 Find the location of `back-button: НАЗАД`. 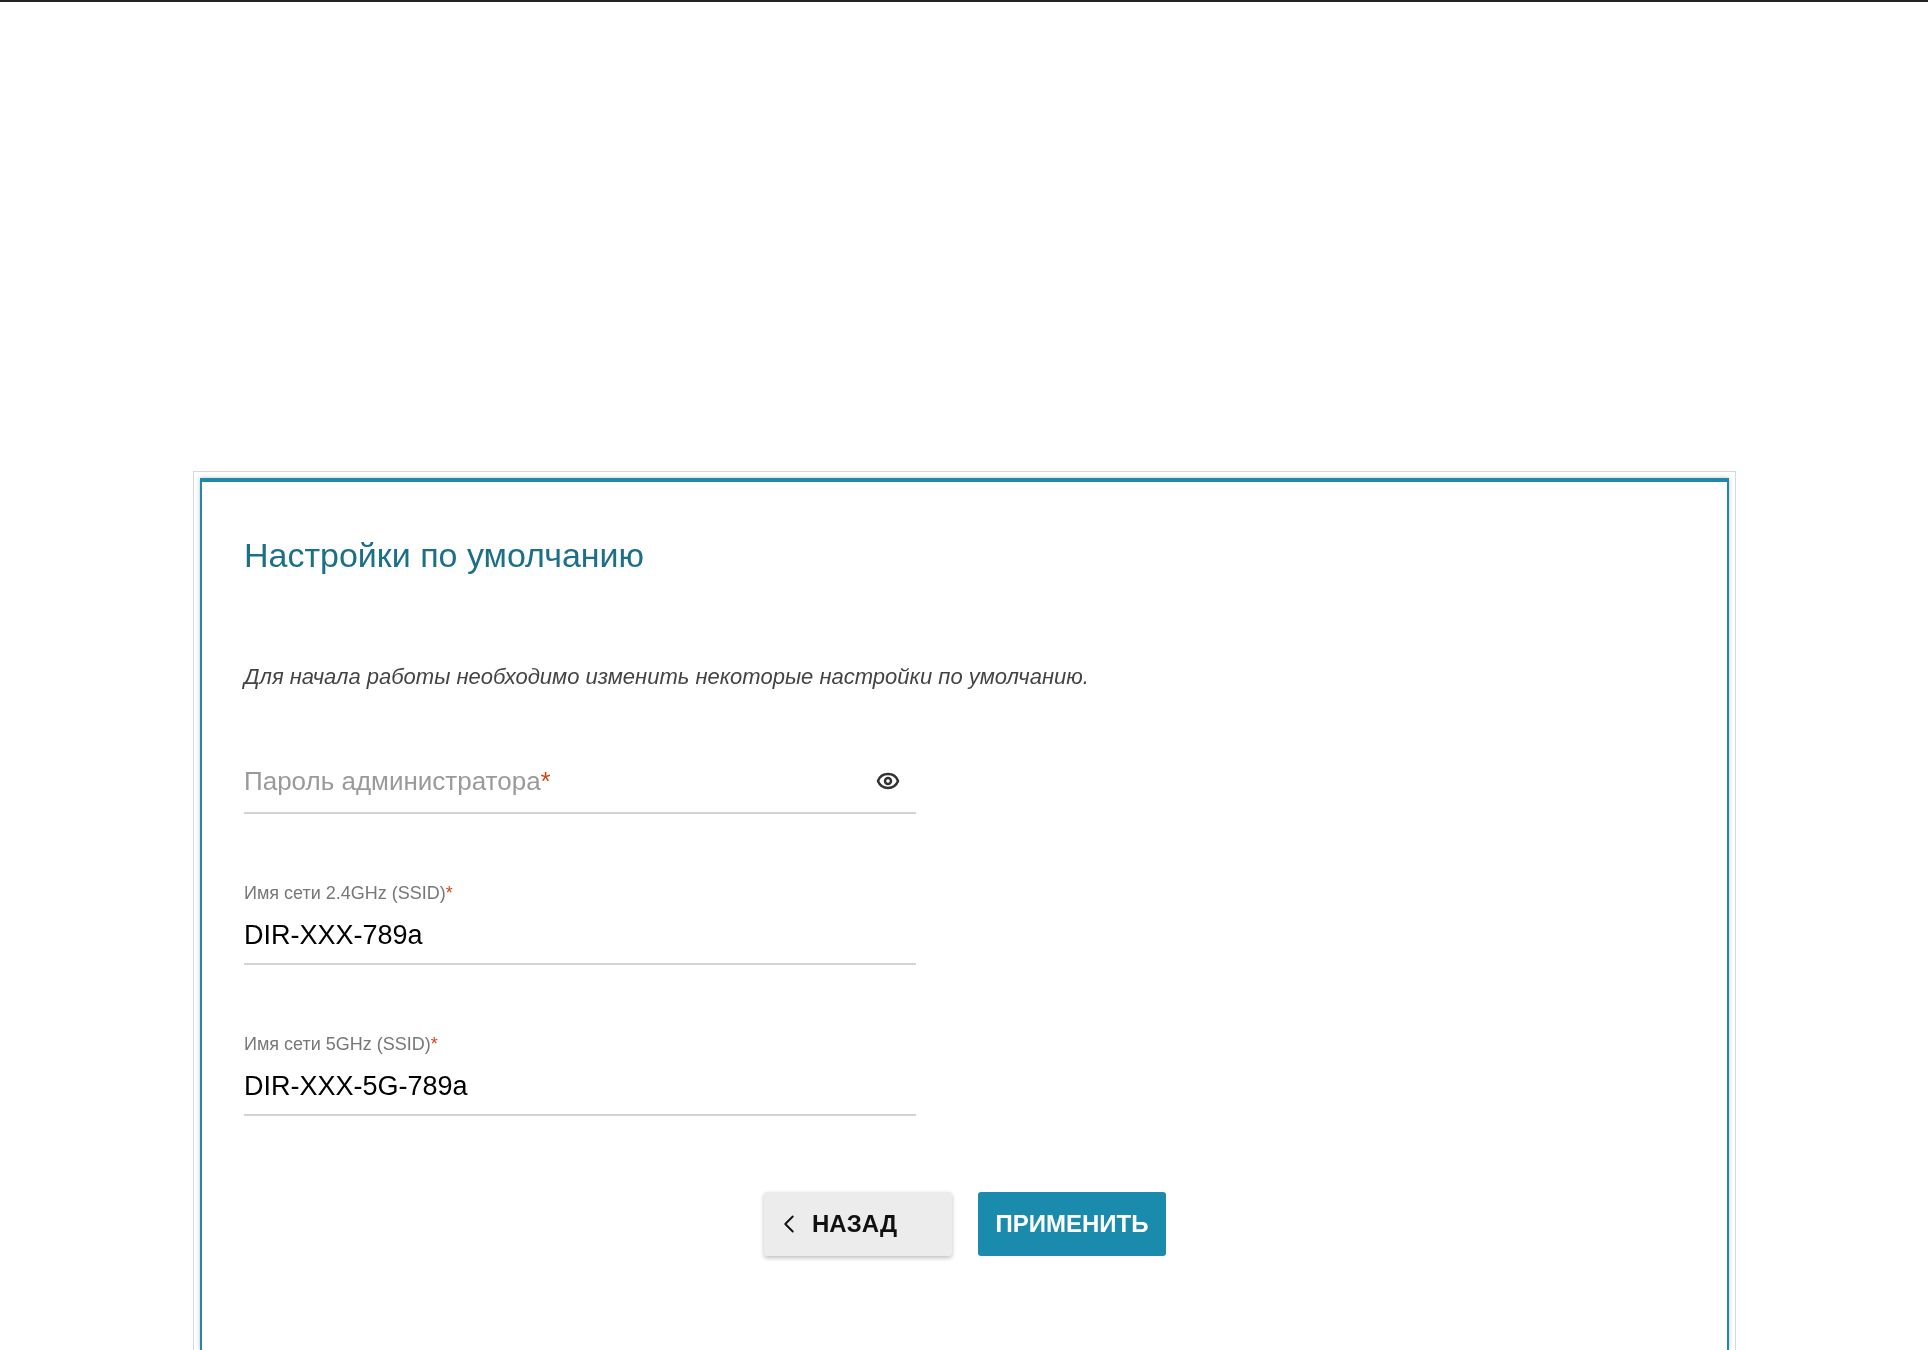

back-button: НАЗАД is located at coordinates (858, 1224).